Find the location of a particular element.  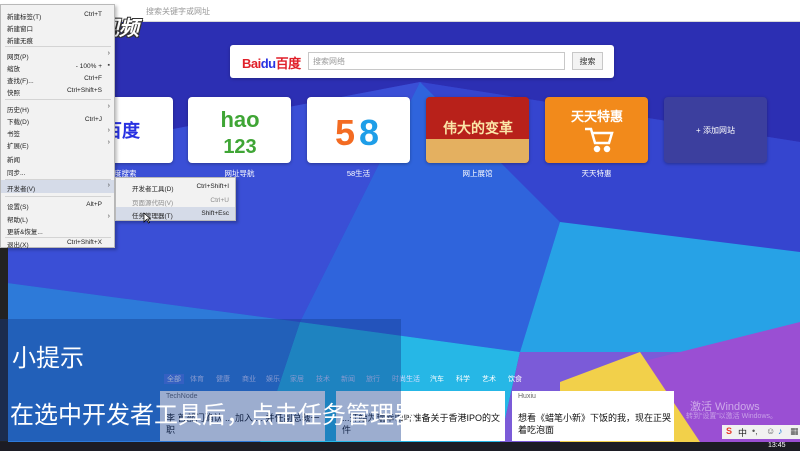

feed-tab: 科学 is located at coordinates (463, 379).